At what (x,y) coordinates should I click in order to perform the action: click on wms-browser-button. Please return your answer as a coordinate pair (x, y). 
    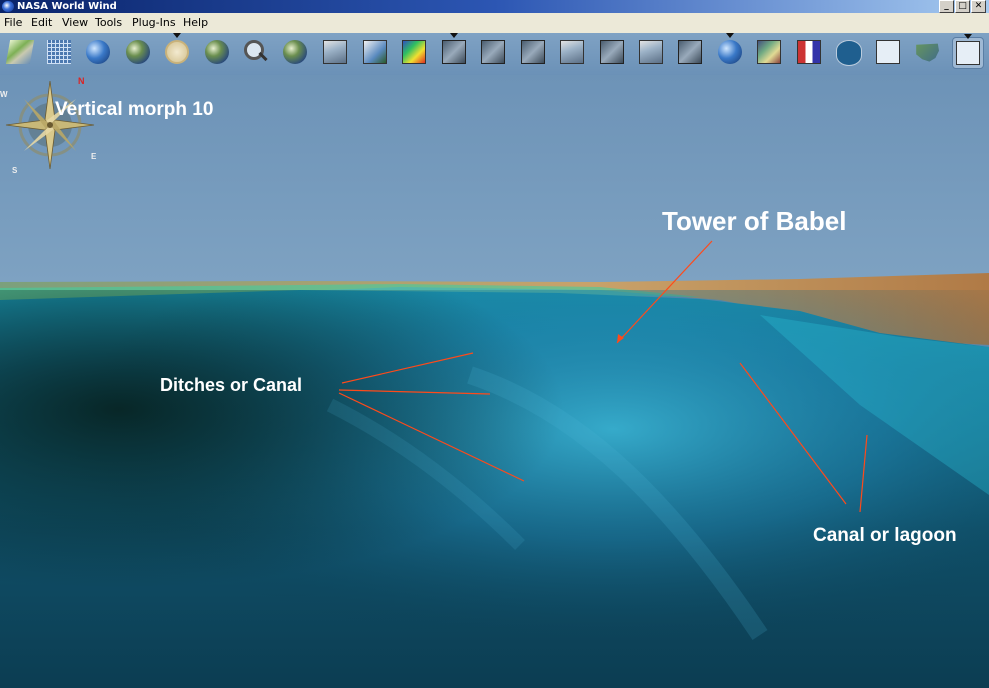
    Looking at the image, I should click on (375, 52).